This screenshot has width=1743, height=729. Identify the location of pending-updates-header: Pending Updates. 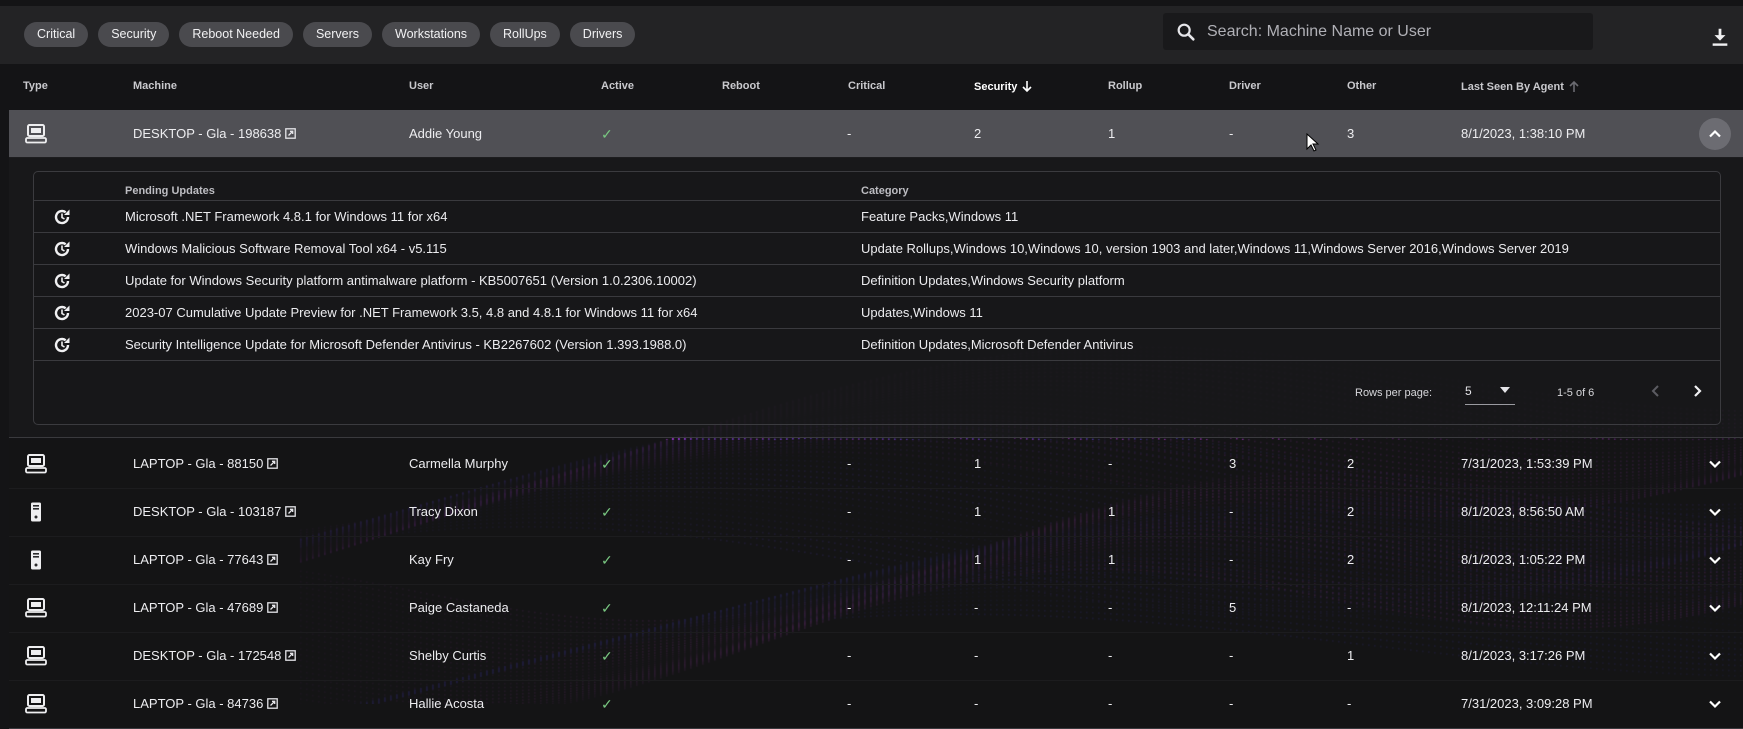
(170, 191).